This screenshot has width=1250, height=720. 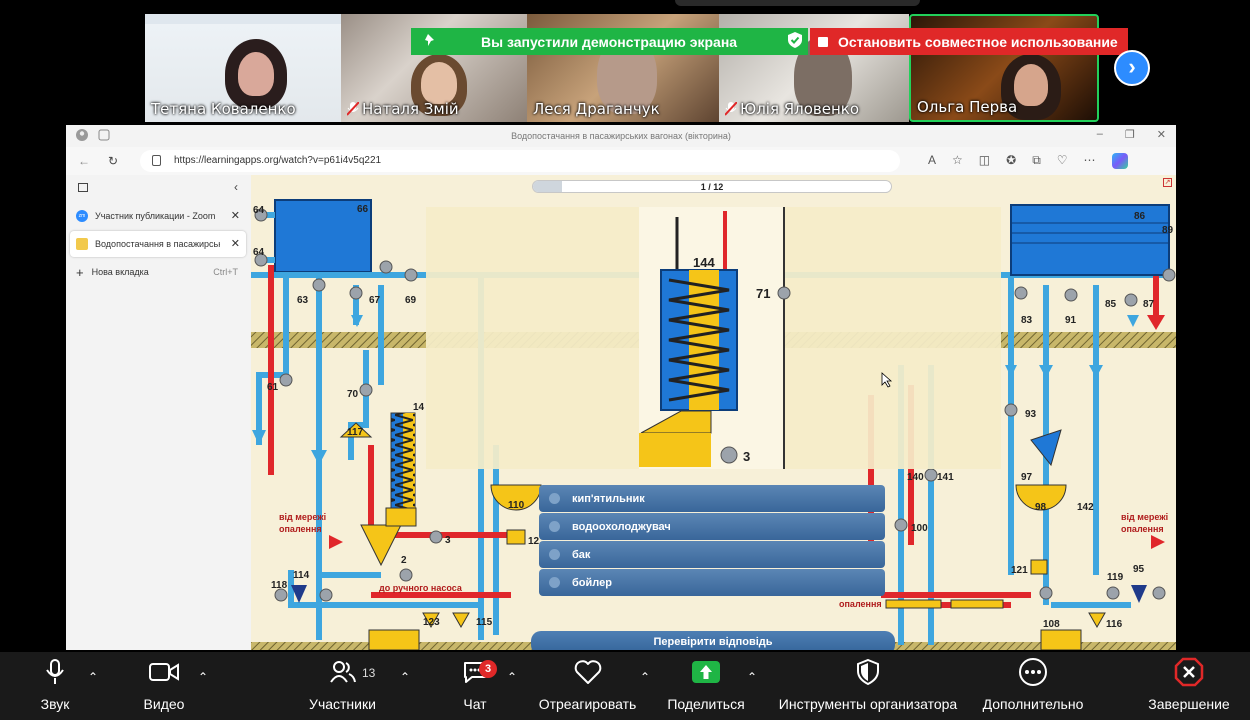 I want to click on stop-share-button: Остановить совместное использование, so click(x=969, y=41).